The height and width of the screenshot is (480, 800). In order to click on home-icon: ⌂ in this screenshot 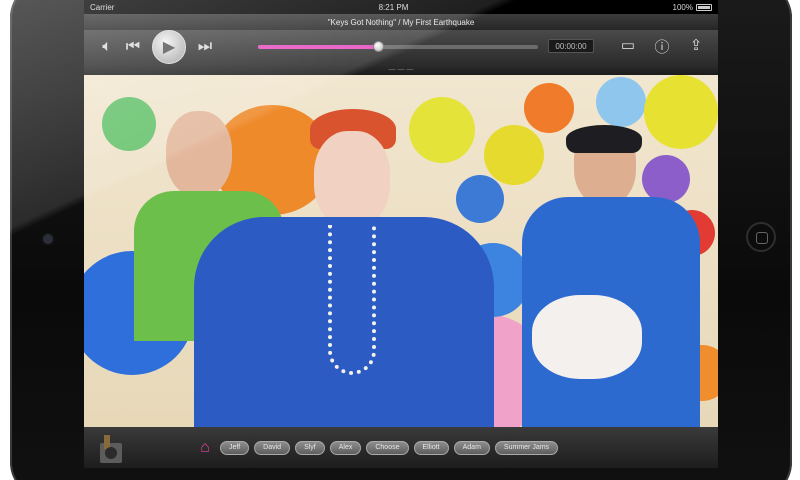, I will do `click(205, 448)`.